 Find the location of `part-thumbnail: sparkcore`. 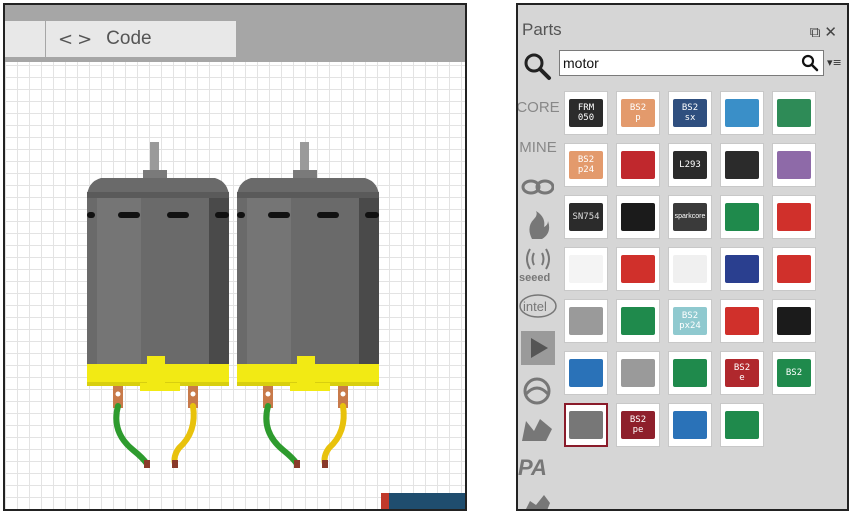

part-thumbnail: sparkcore is located at coordinates (690, 217).